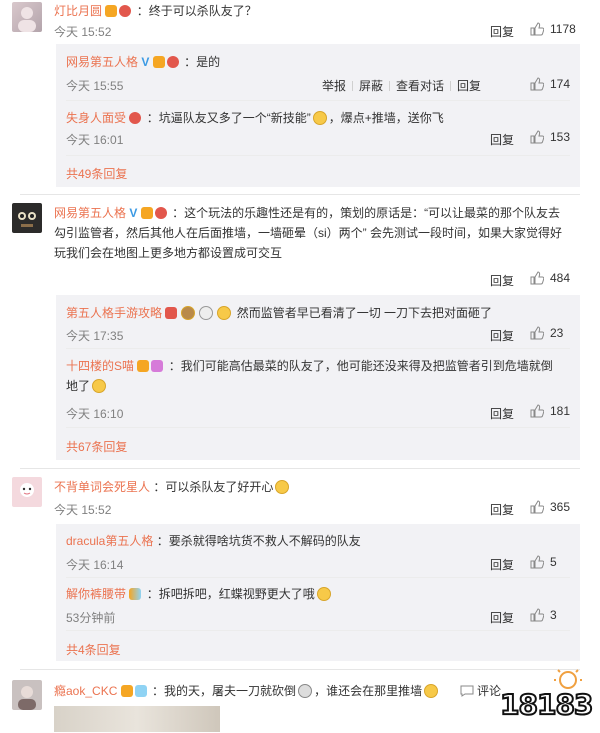  Describe the element at coordinates (553, 562) in the screenshot. I see `like-count: 5` at that location.